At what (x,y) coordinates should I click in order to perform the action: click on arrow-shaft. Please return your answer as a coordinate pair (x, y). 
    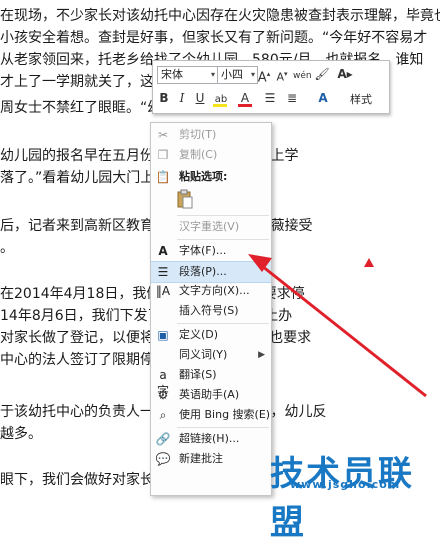
    Looking at the image, I should click on (344, 331).